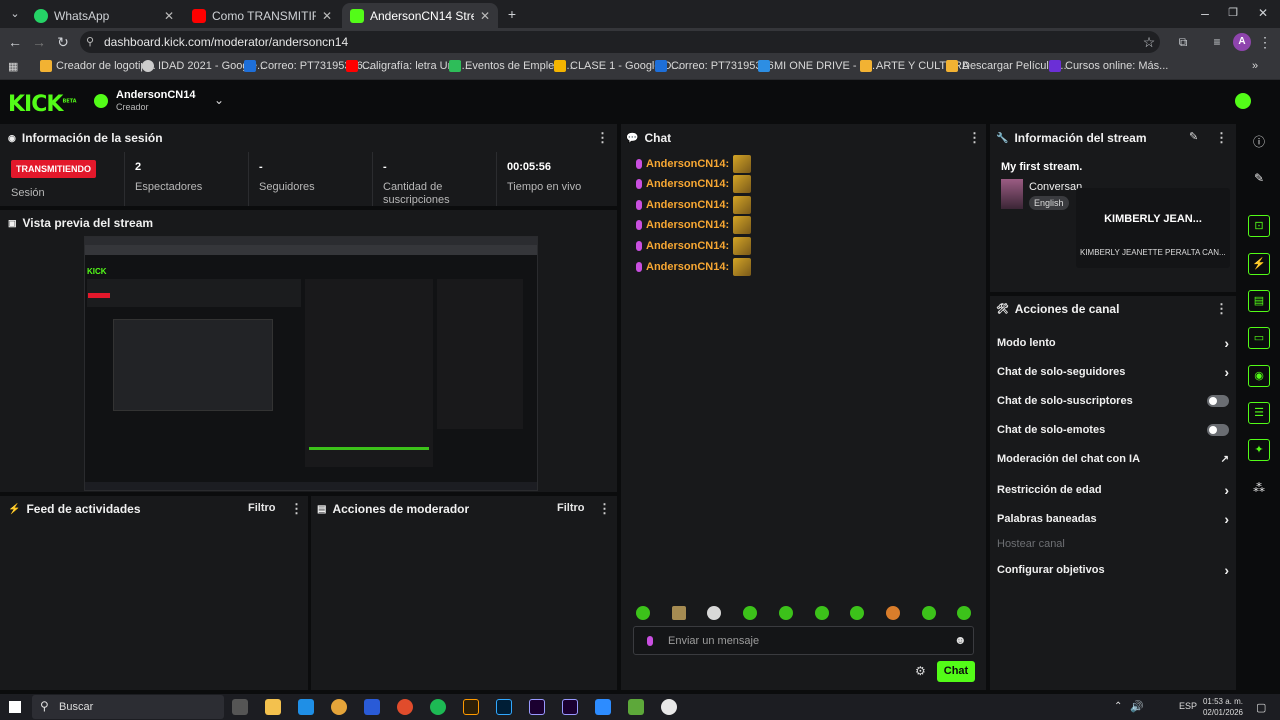 This screenshot has width=1280, height=720. Describe the element at coordinates (1265, 42) in the screenshot. I see `browser-menu-icon: ⋮` at that location.